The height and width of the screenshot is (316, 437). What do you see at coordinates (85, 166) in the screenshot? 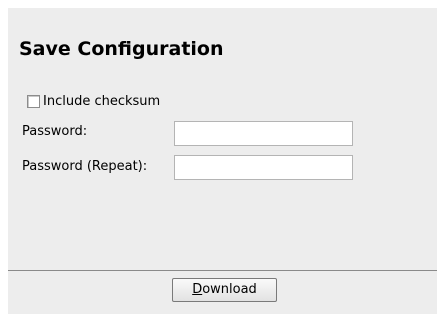
I see `password-repeat-label: Password (Repeat):` at bounding box center [85, 166].